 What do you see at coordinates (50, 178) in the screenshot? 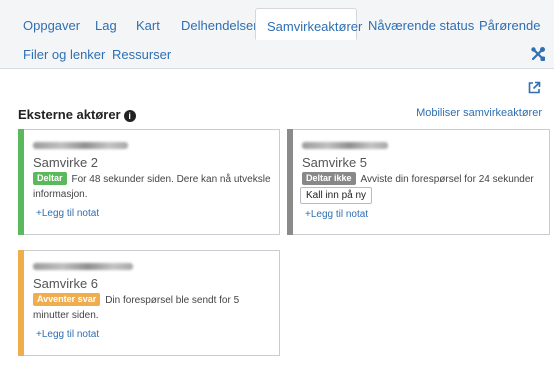
I see `status-badge: Deltar` at bounding box center [50, 178].